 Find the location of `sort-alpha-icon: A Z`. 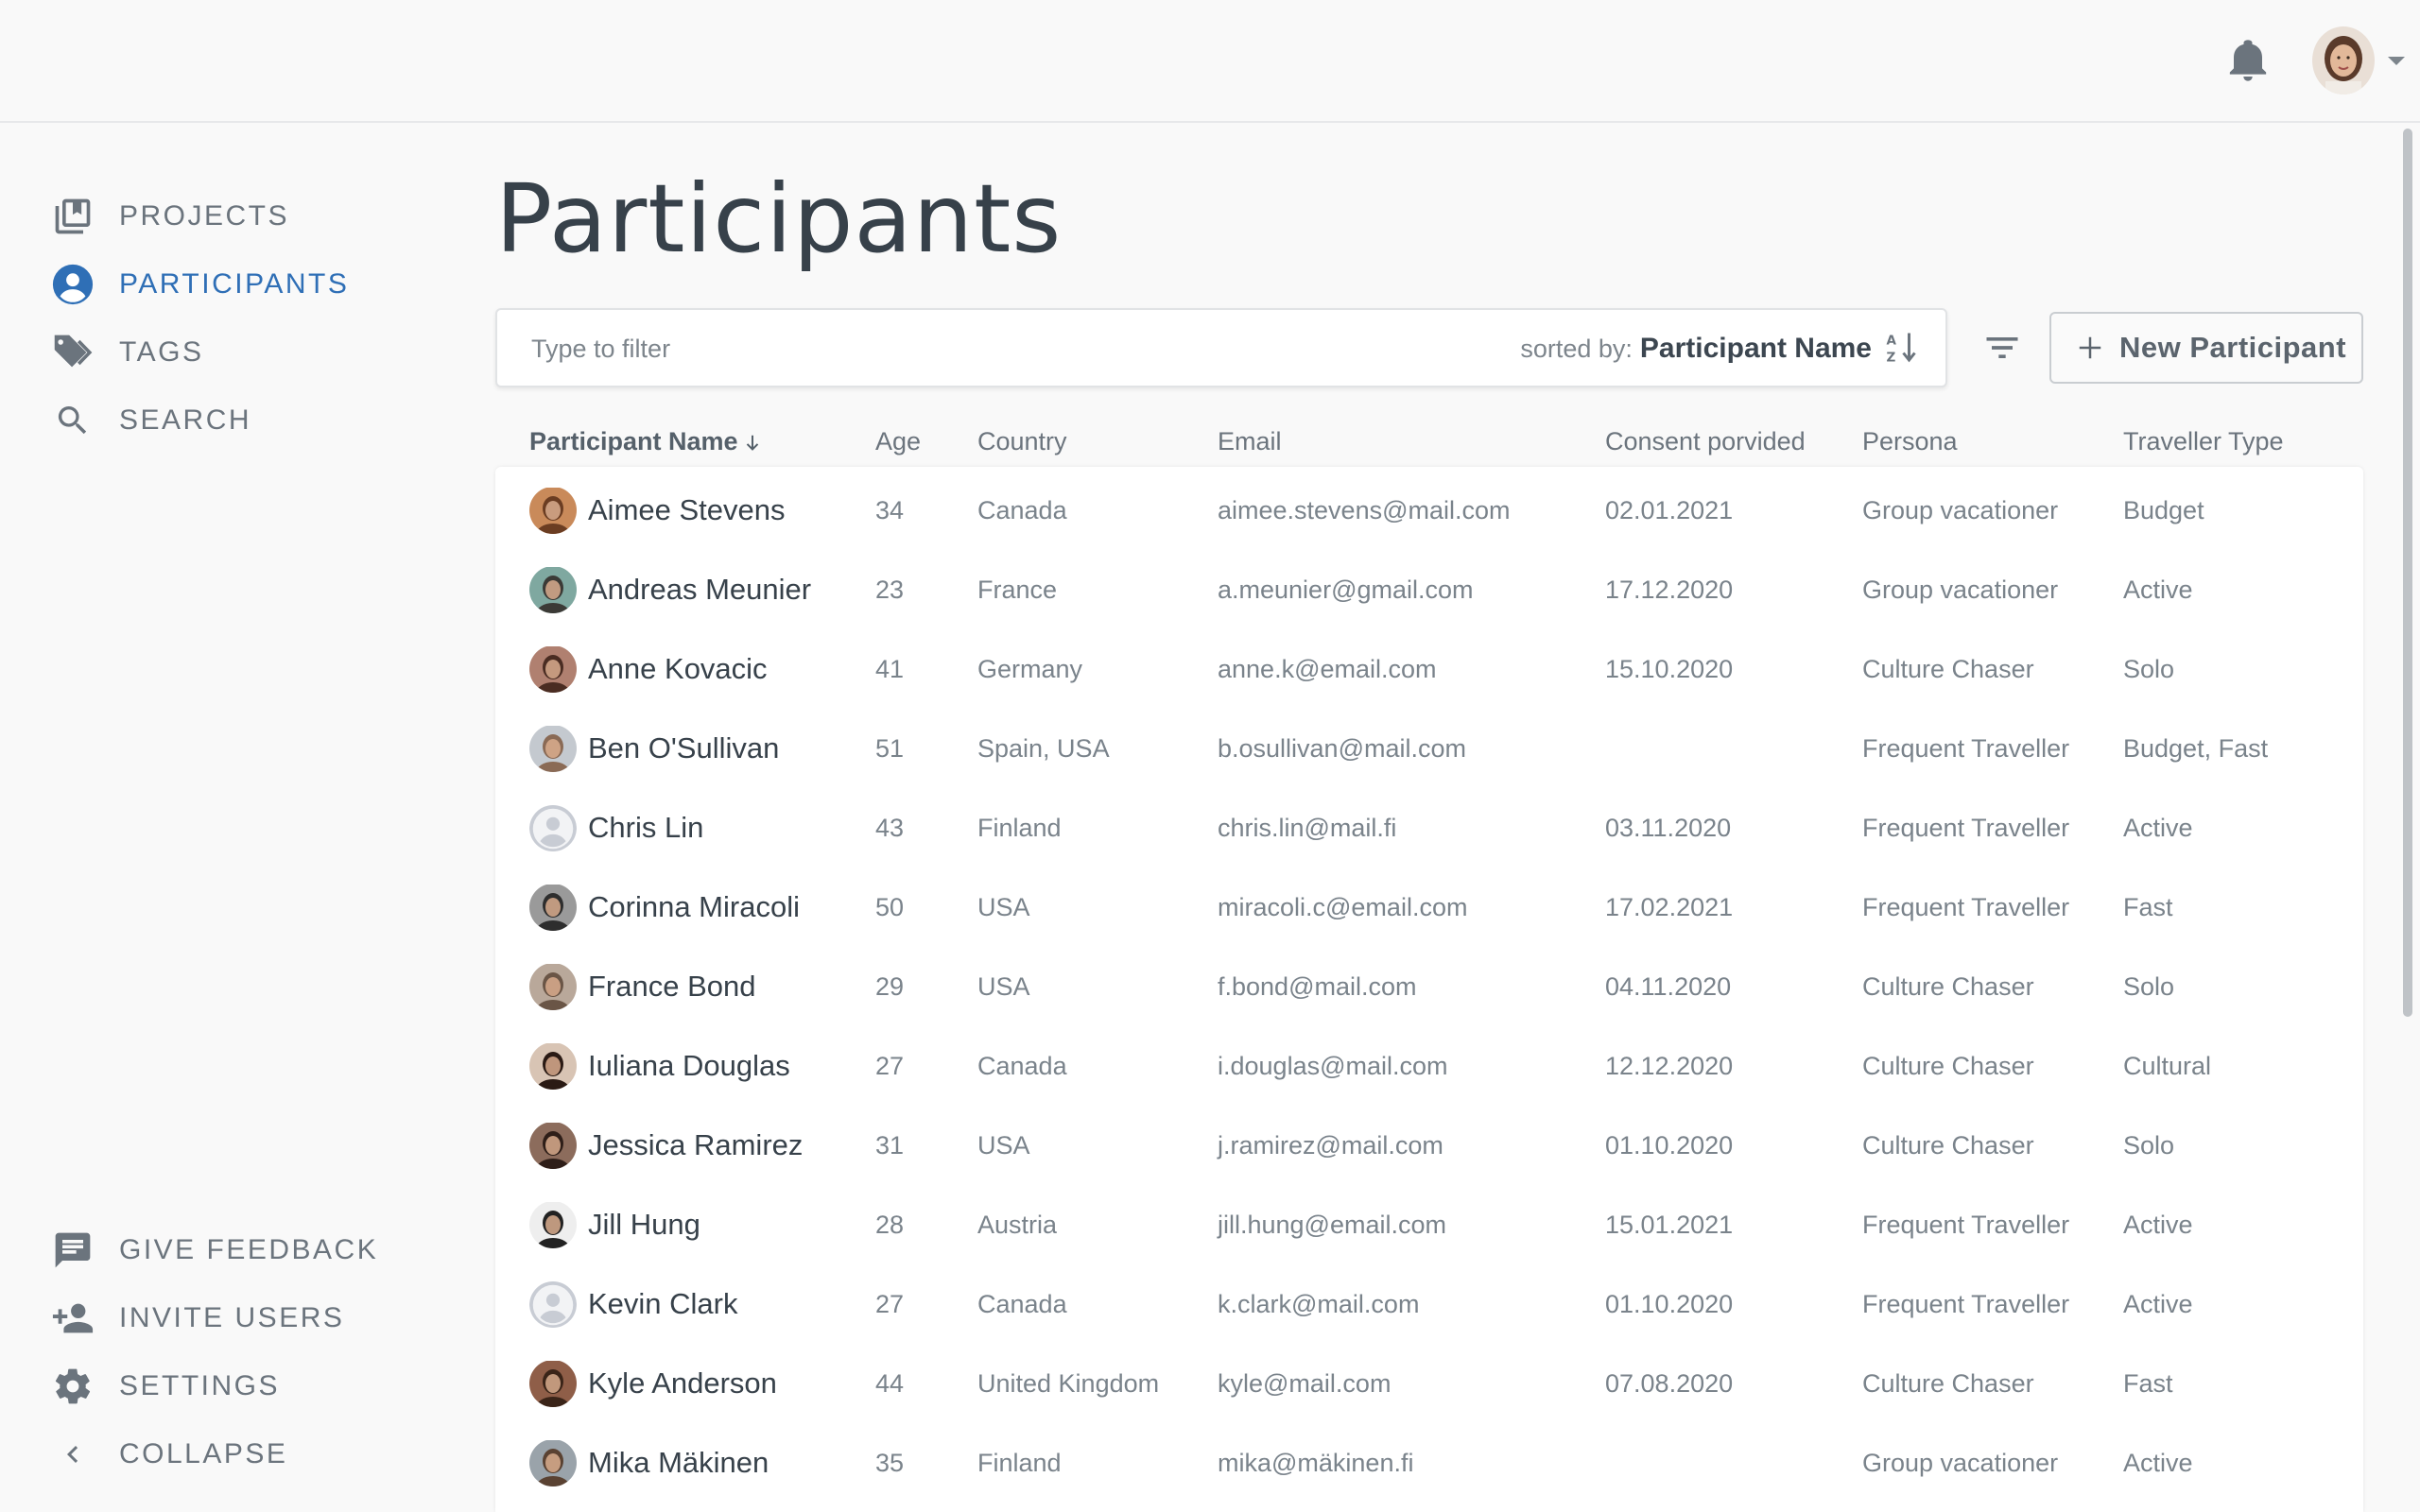

sort-alpha-icon: A Z is located at coordinates (1902, 349).